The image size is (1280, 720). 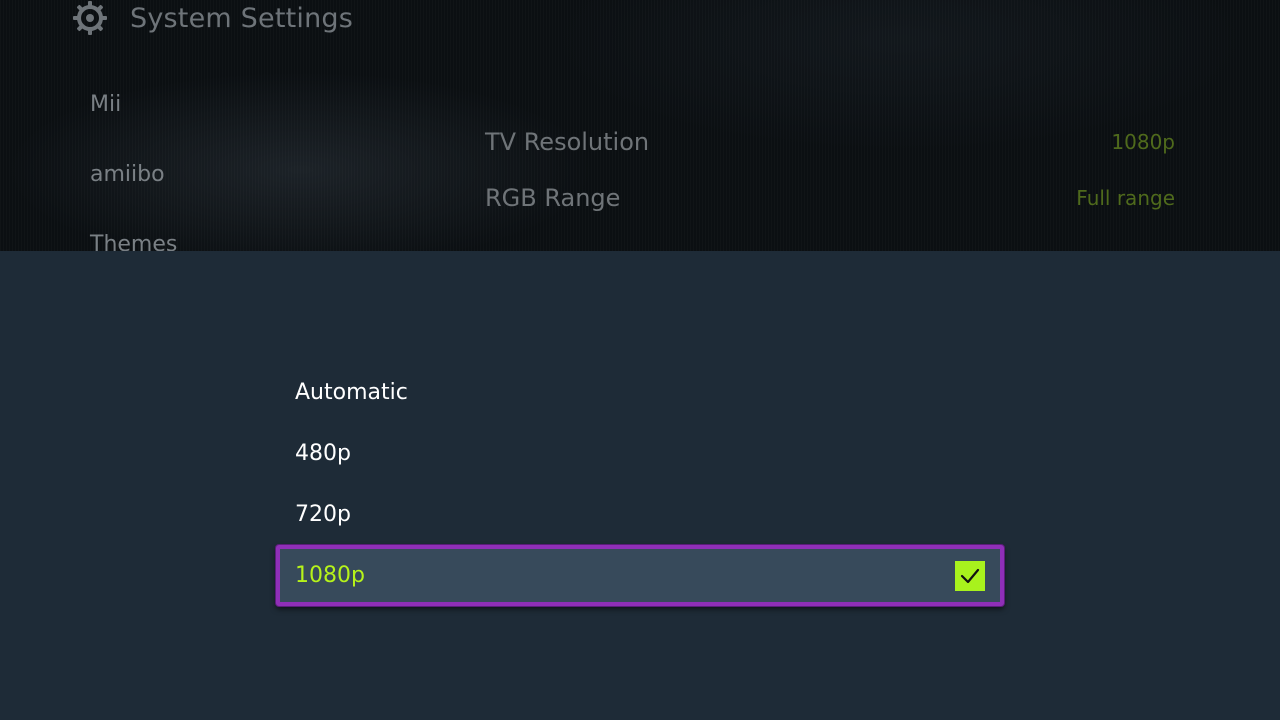 What do you see at coordinates (830, 197) in the screenshot?
I see `setting-rgb-range: RGB Range Full range` at bounding box center [830, 197].